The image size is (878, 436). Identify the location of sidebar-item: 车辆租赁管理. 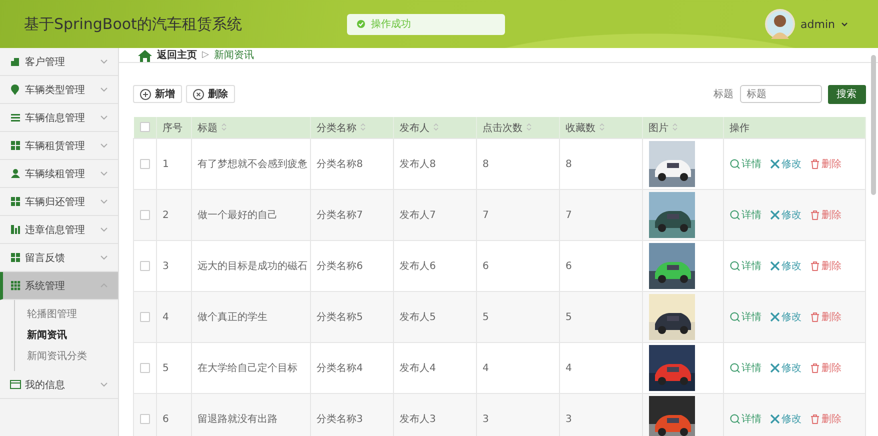
(59, 146).